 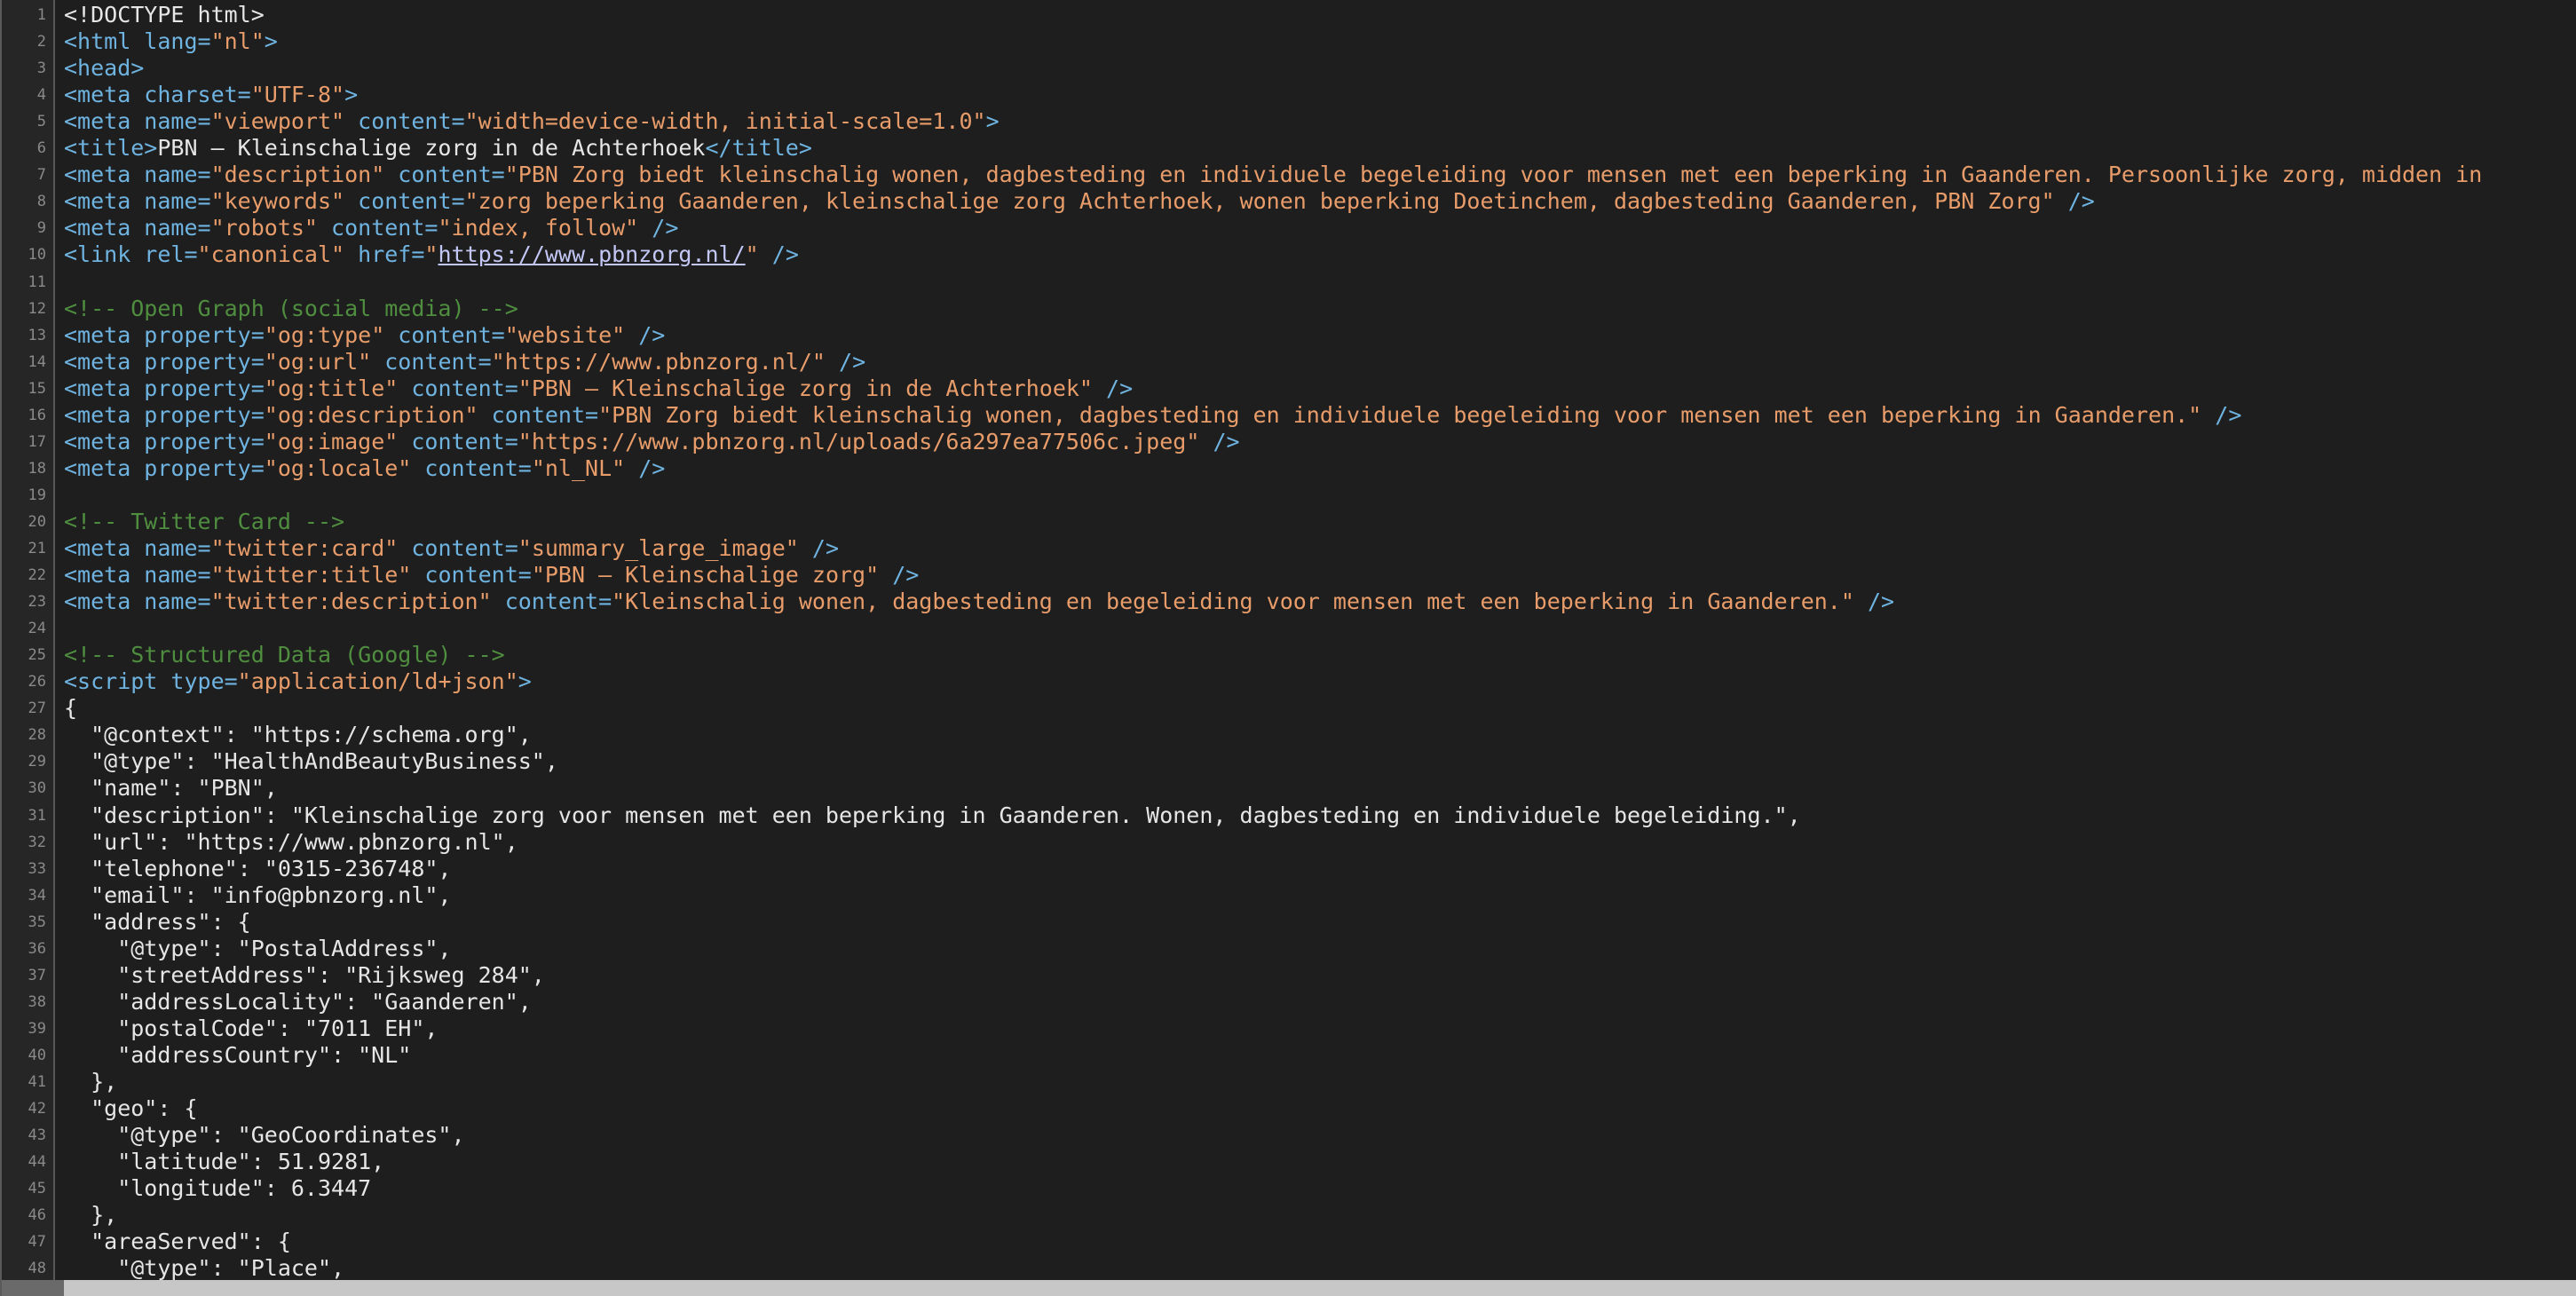 What do you see at coordinates (1289, 1002) in the screenshot?
I see `code-line: 38 "addressLocality": "Gaanderen",` at bounding box center [1289, 1002].